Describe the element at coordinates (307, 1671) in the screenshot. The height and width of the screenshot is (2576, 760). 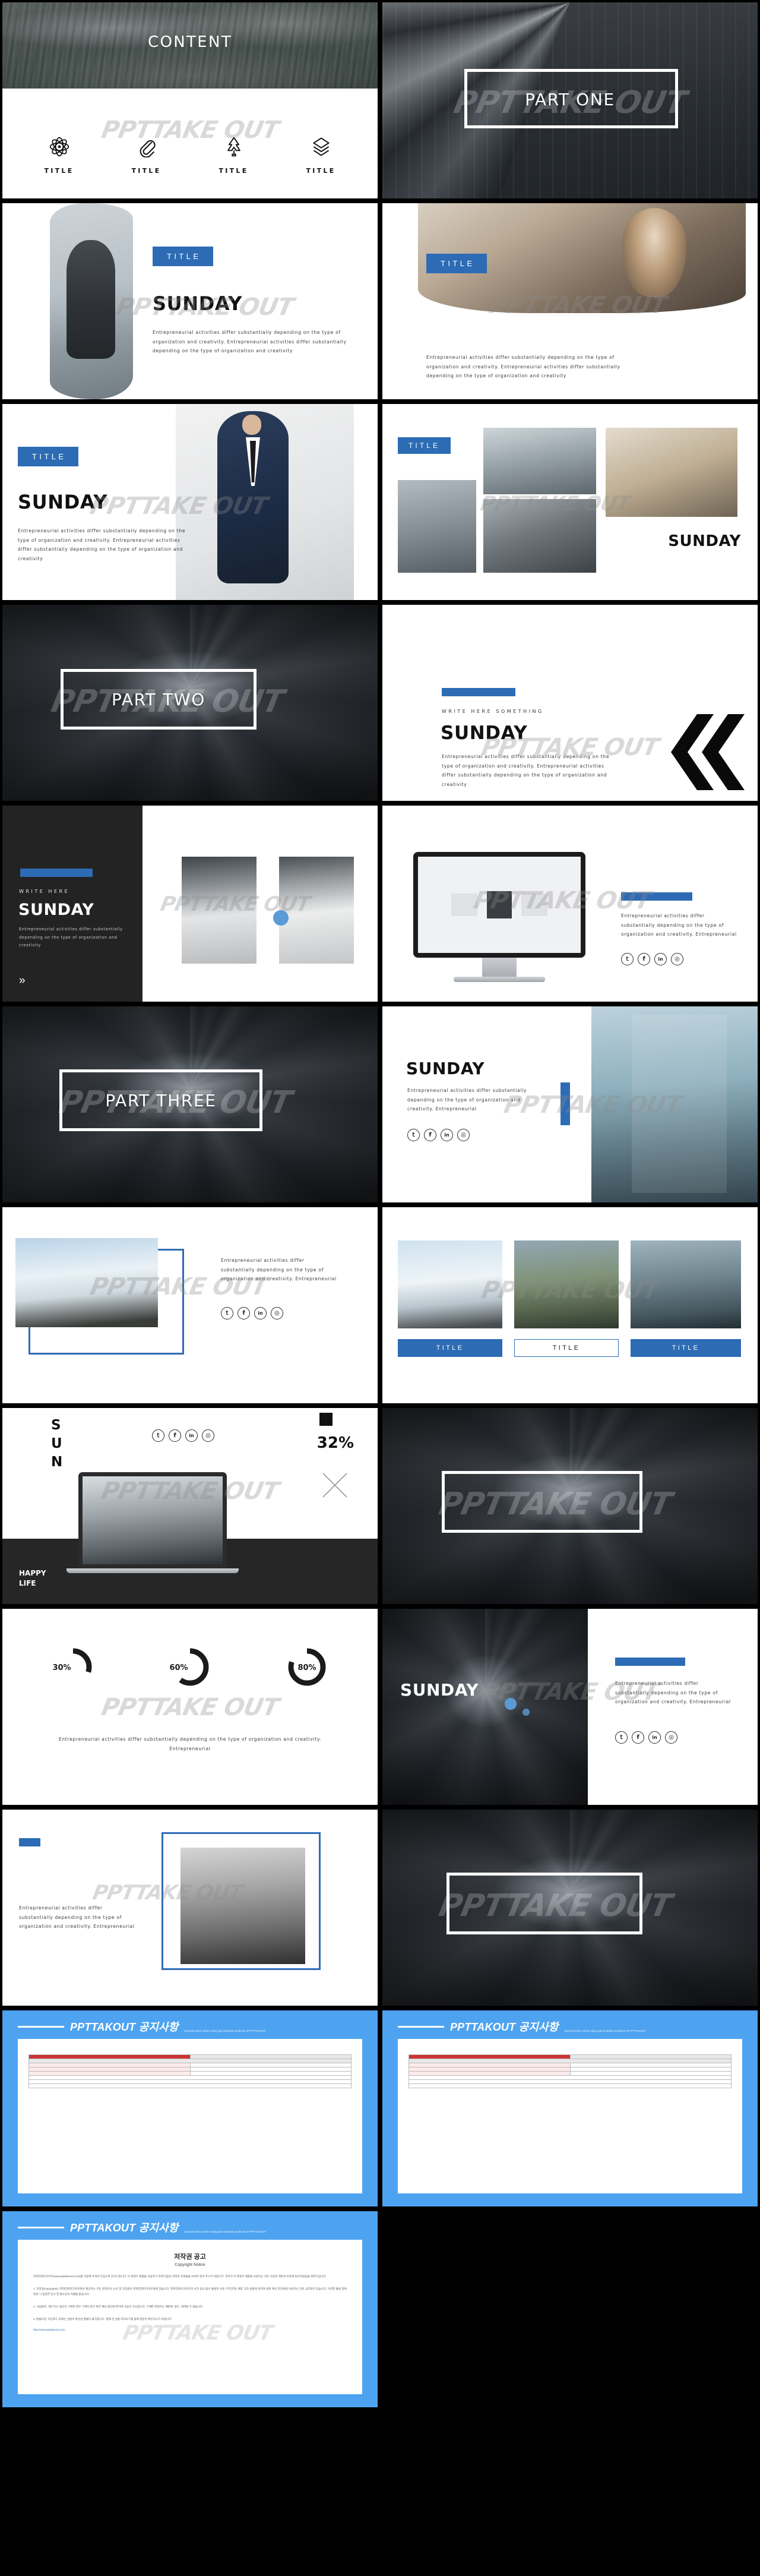
I see `donut-stat-3: 80%` at that location.